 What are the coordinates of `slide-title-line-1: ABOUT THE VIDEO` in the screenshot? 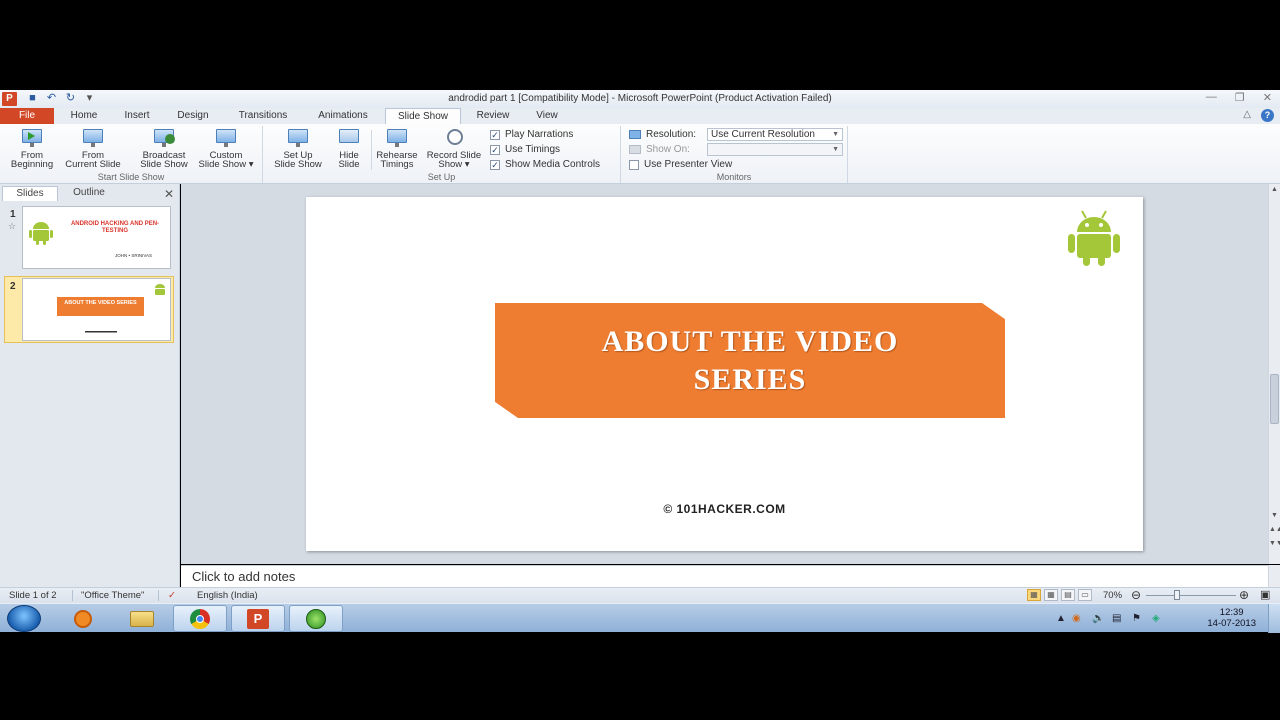 It's located at (750, 341).